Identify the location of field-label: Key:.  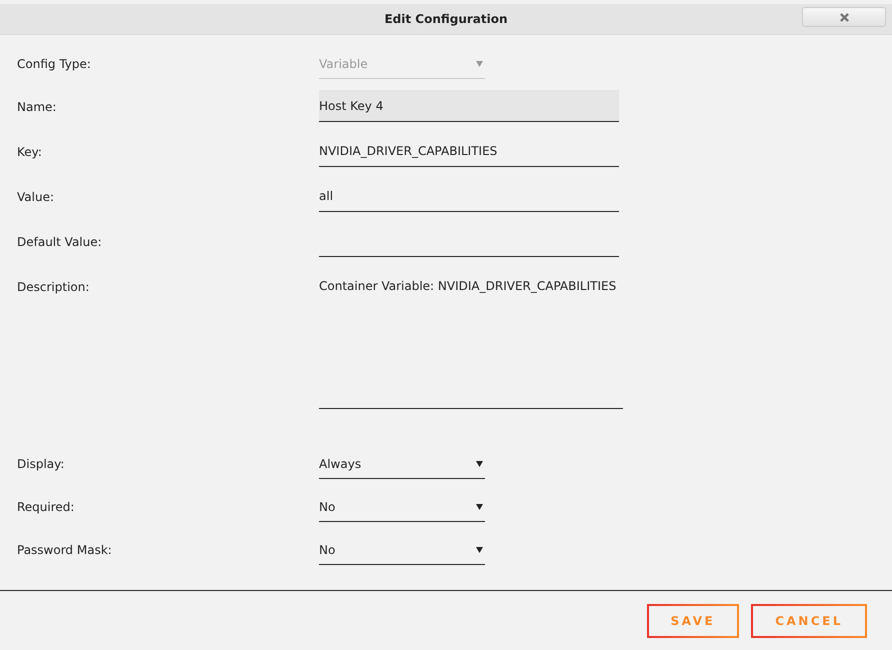
(30, 151).